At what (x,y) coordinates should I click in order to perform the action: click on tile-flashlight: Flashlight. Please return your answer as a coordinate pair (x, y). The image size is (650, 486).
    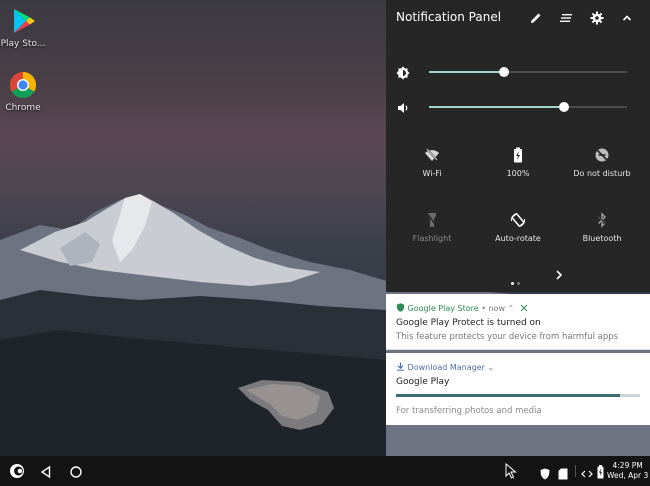
    Looking at the image, I should click on (432, 227).